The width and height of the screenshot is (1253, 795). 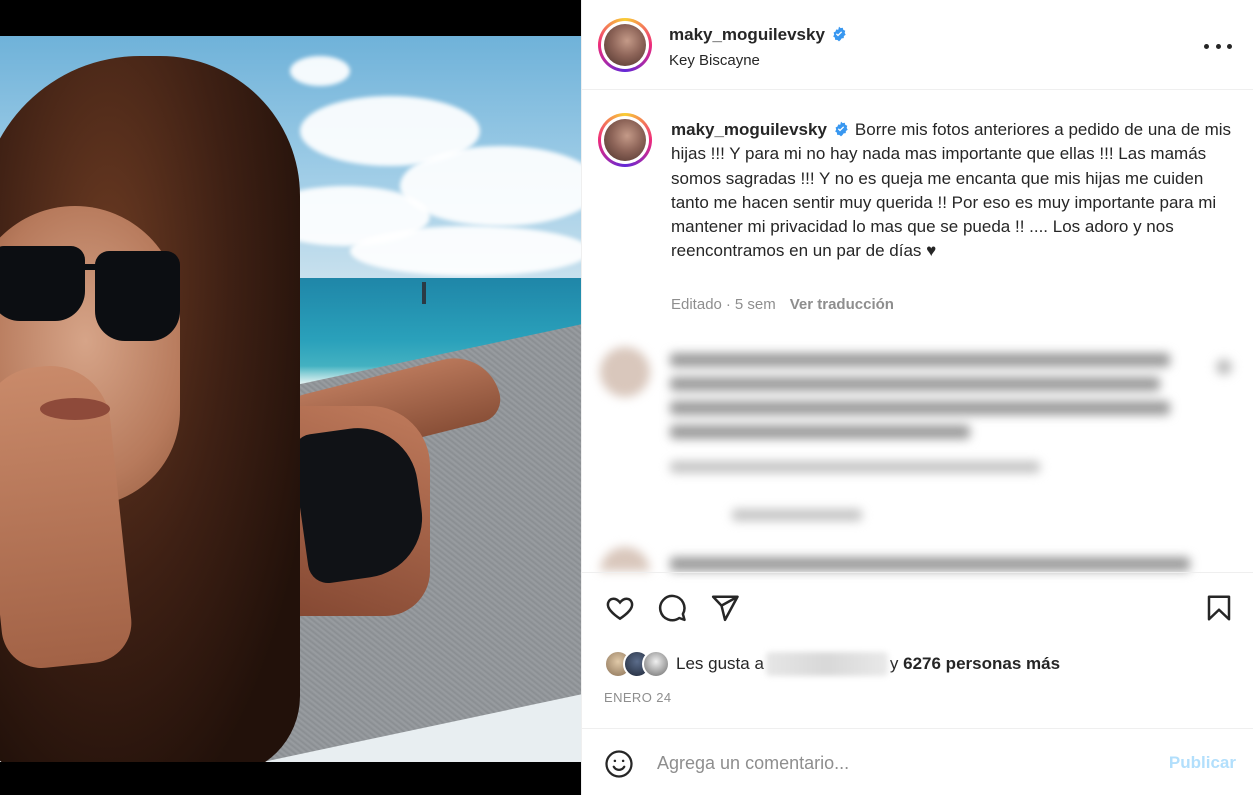 I want to click on comment-input, so click(x=902, y=763).